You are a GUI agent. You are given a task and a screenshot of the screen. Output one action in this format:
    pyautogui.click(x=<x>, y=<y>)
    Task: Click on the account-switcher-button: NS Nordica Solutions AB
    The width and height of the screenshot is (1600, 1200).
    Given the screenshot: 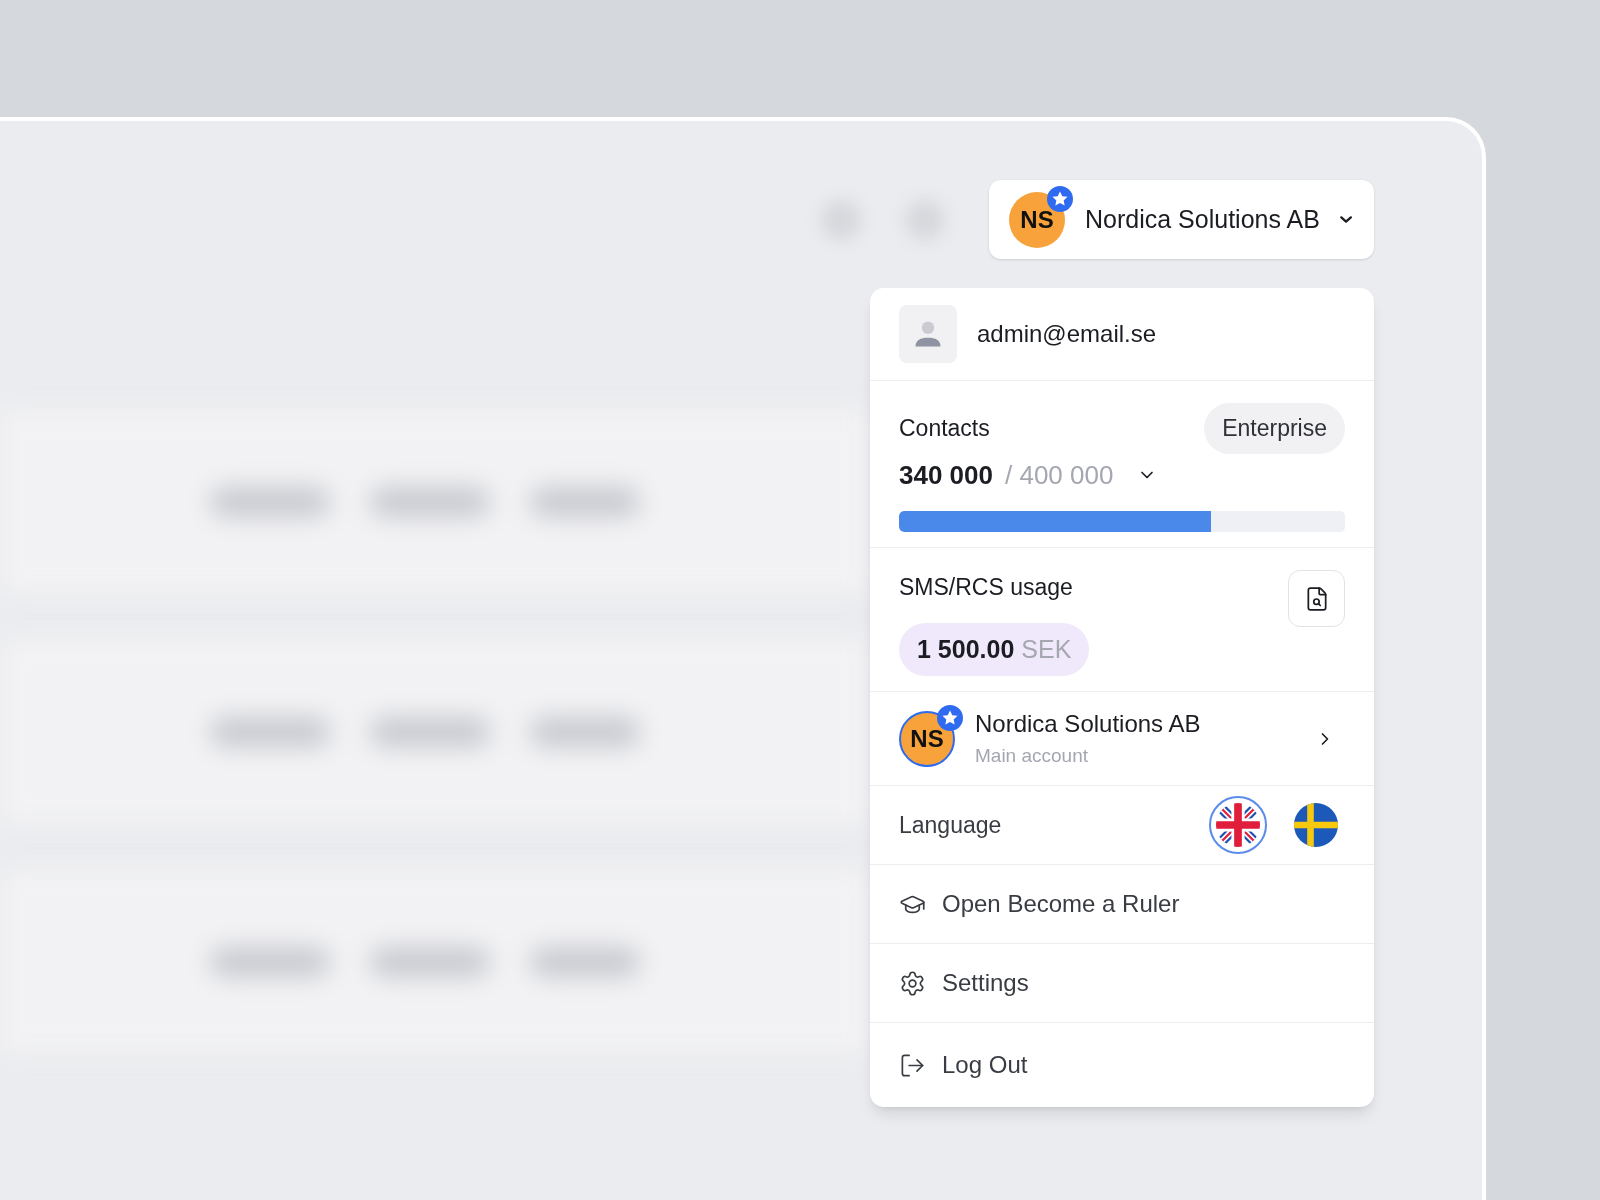 What is the action you would take?
    pyautogui.click(x=1181, y=219)
    